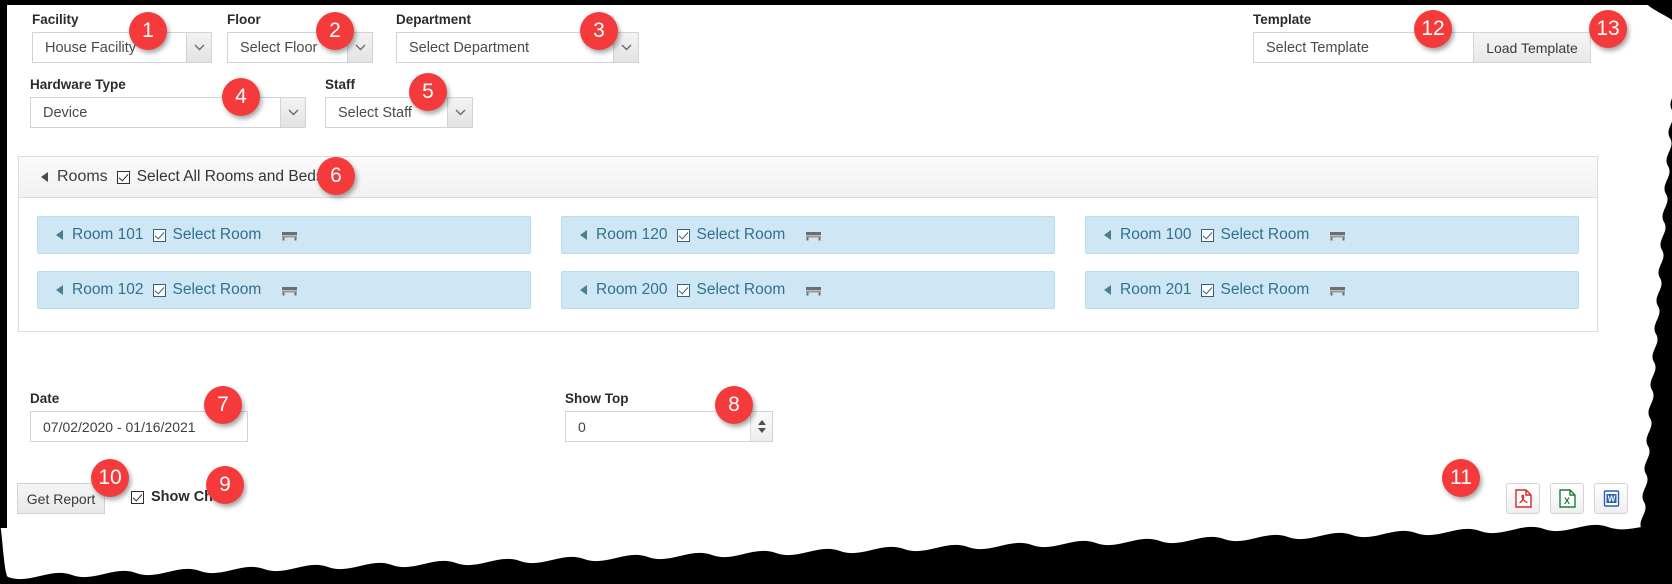 This screenshot has height=584, width=1672. Describe the element at coordinates (55, 19) in the screenshot. I see `facility-label: Facility` at that location.